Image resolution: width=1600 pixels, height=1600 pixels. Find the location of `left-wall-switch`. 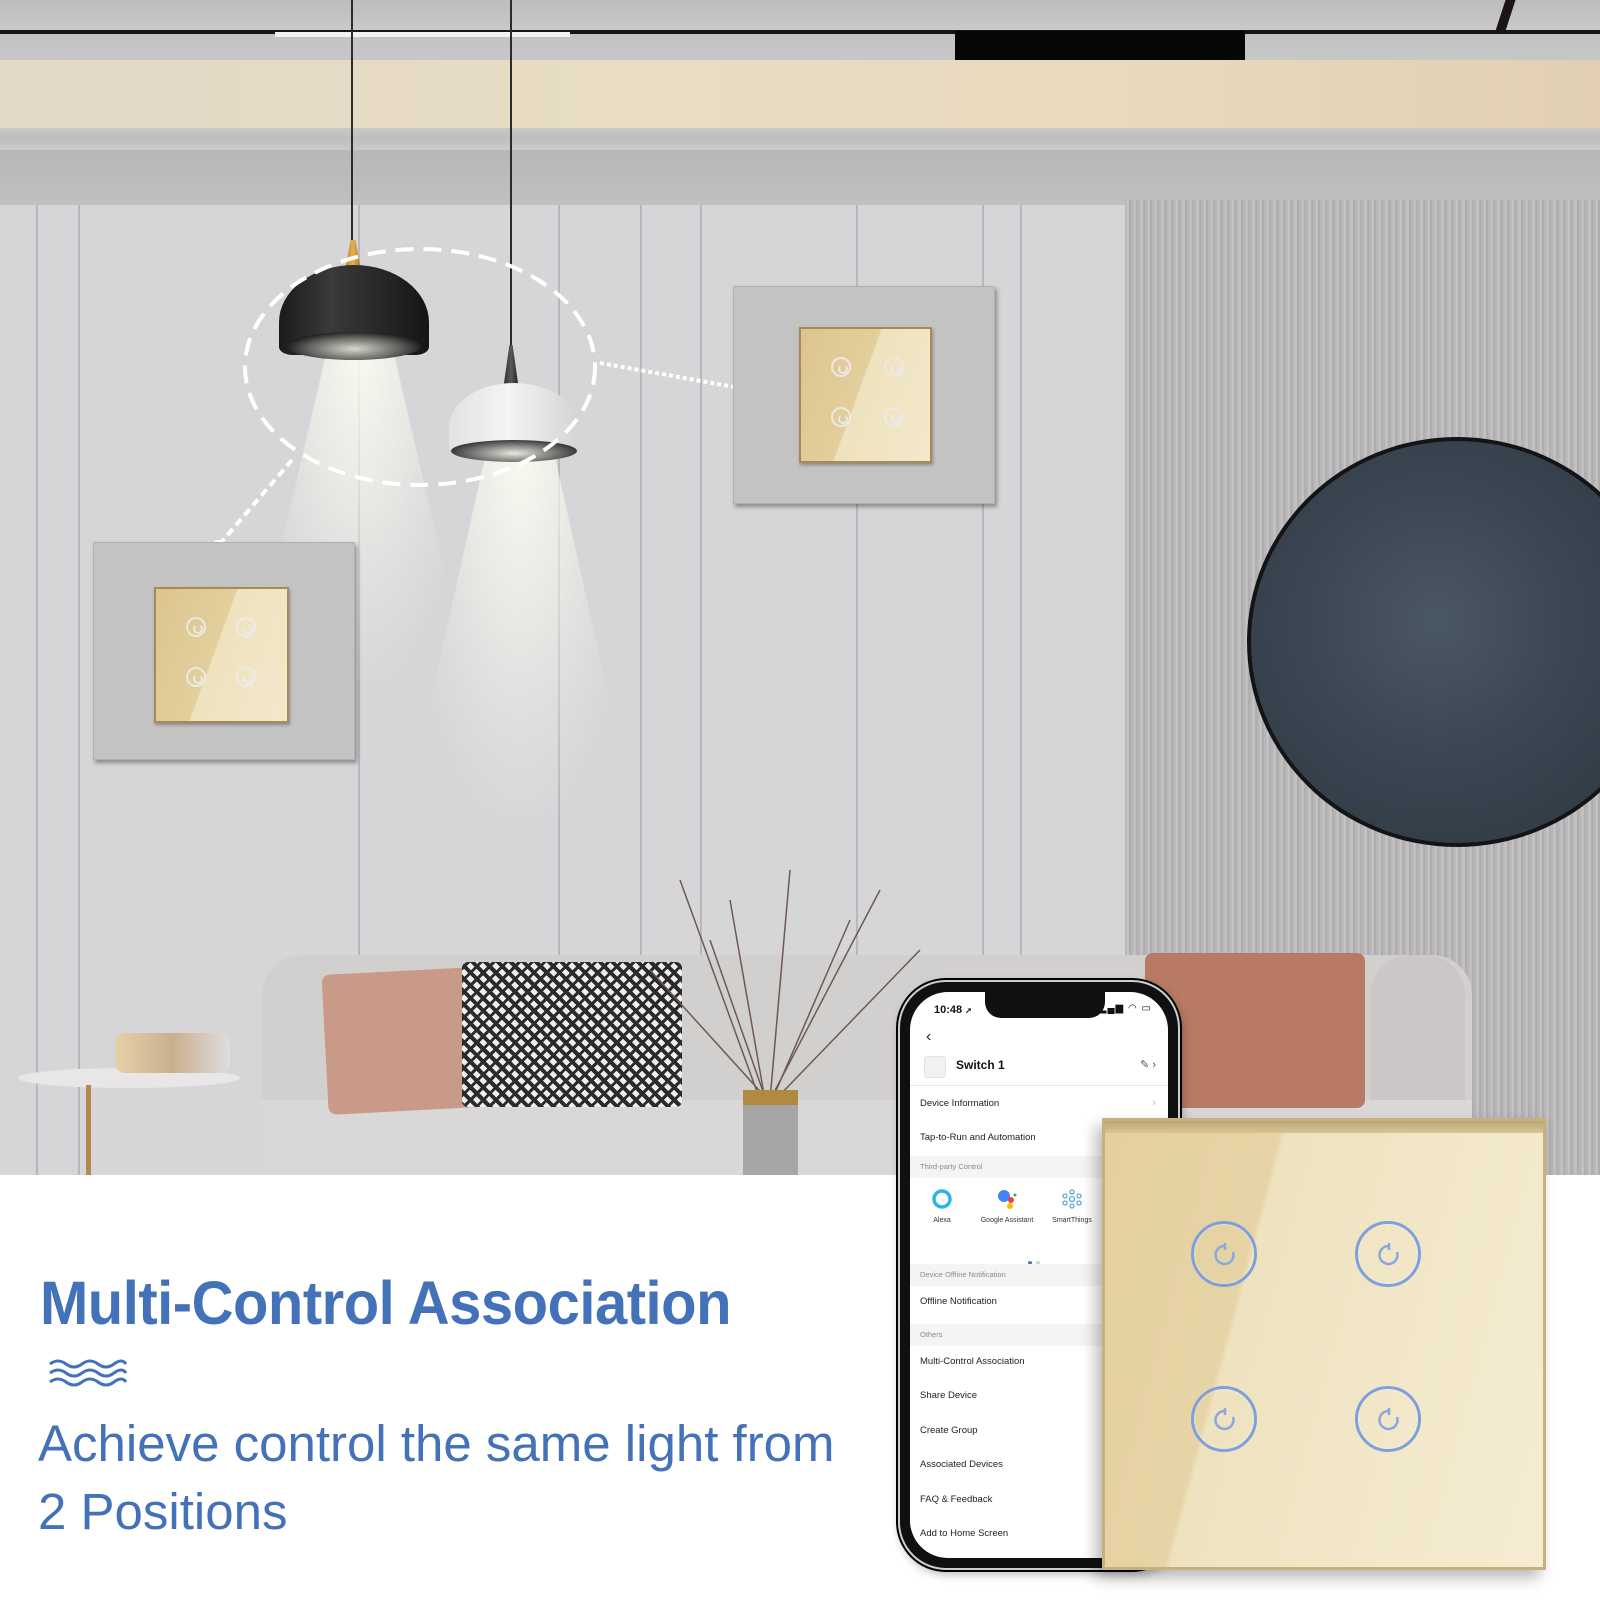

left-wall-switch is located at coordinates (221, 655).